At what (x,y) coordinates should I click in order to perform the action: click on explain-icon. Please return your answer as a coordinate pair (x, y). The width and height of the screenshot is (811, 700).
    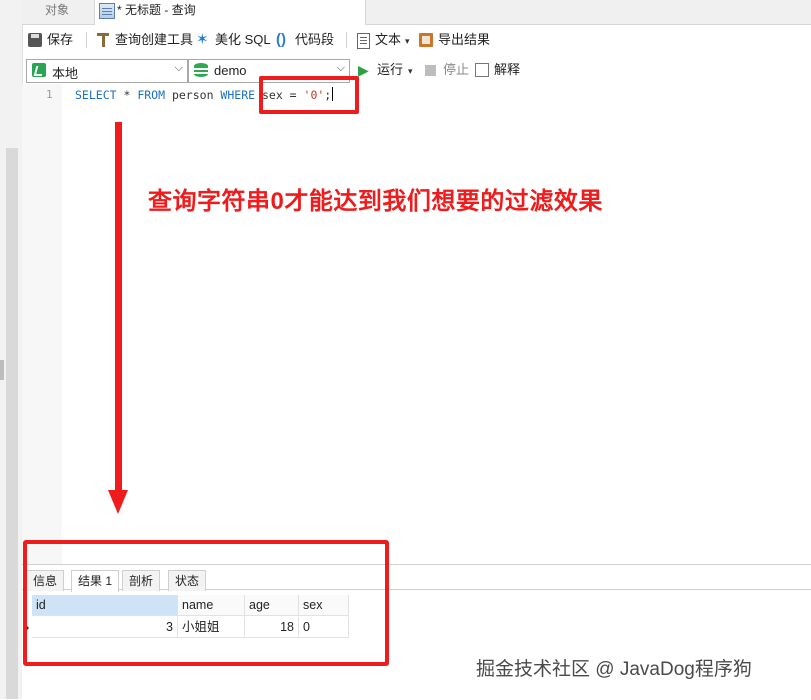
    Looking at the image, I should click on (482, 70).